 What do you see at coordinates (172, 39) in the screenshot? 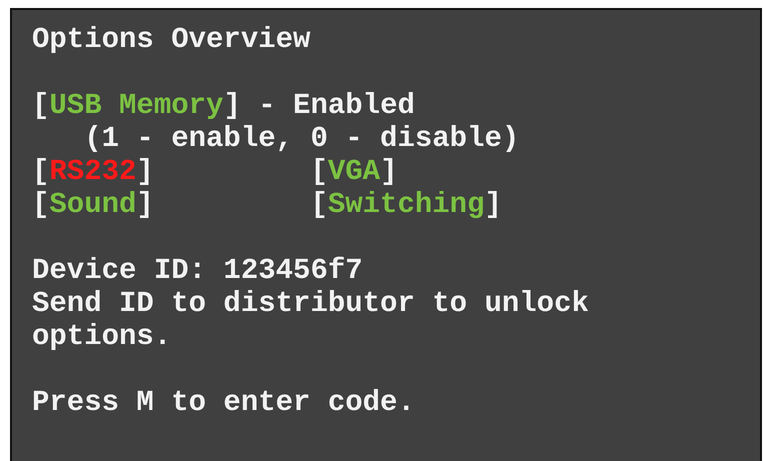
I see `screen-title: Options Overview` at bounding box center [172, 39].